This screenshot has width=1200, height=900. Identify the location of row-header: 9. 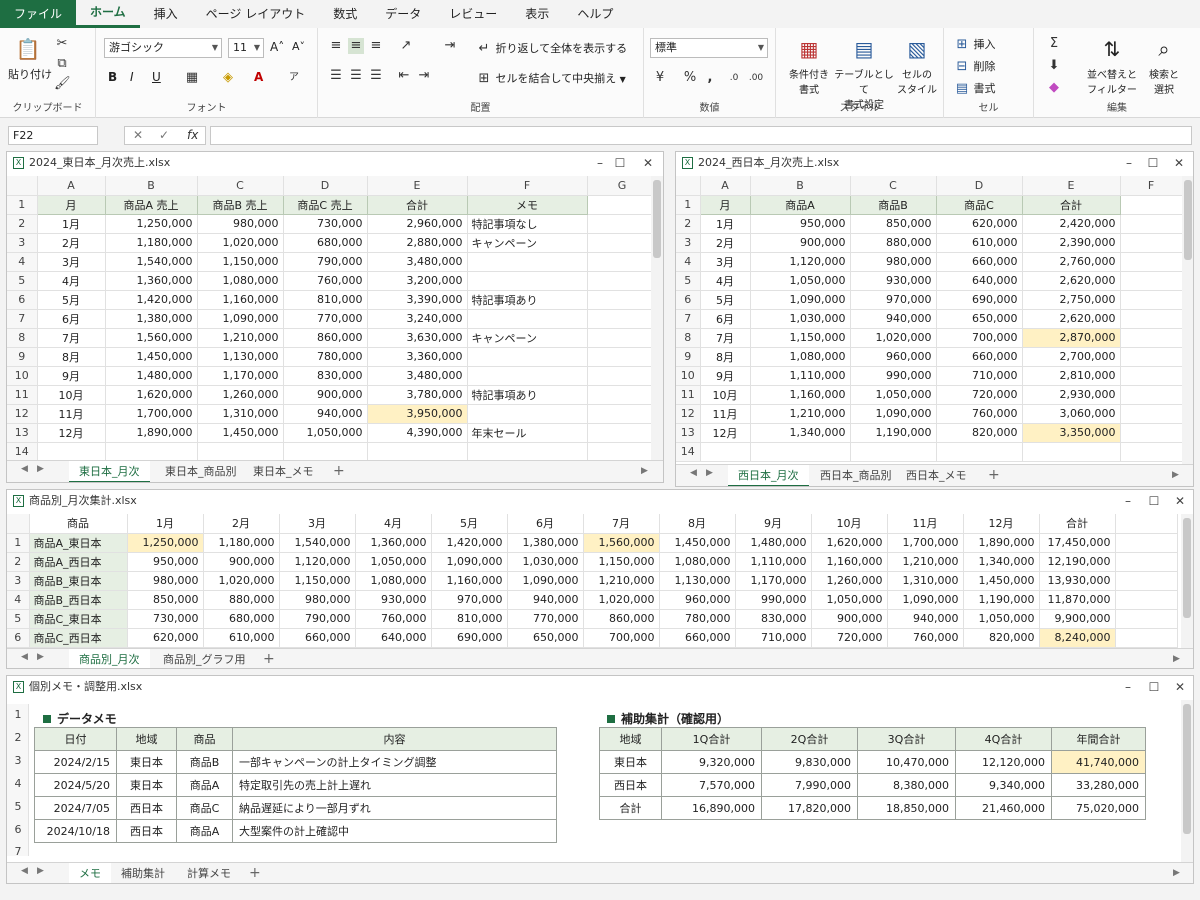
(688, 357).